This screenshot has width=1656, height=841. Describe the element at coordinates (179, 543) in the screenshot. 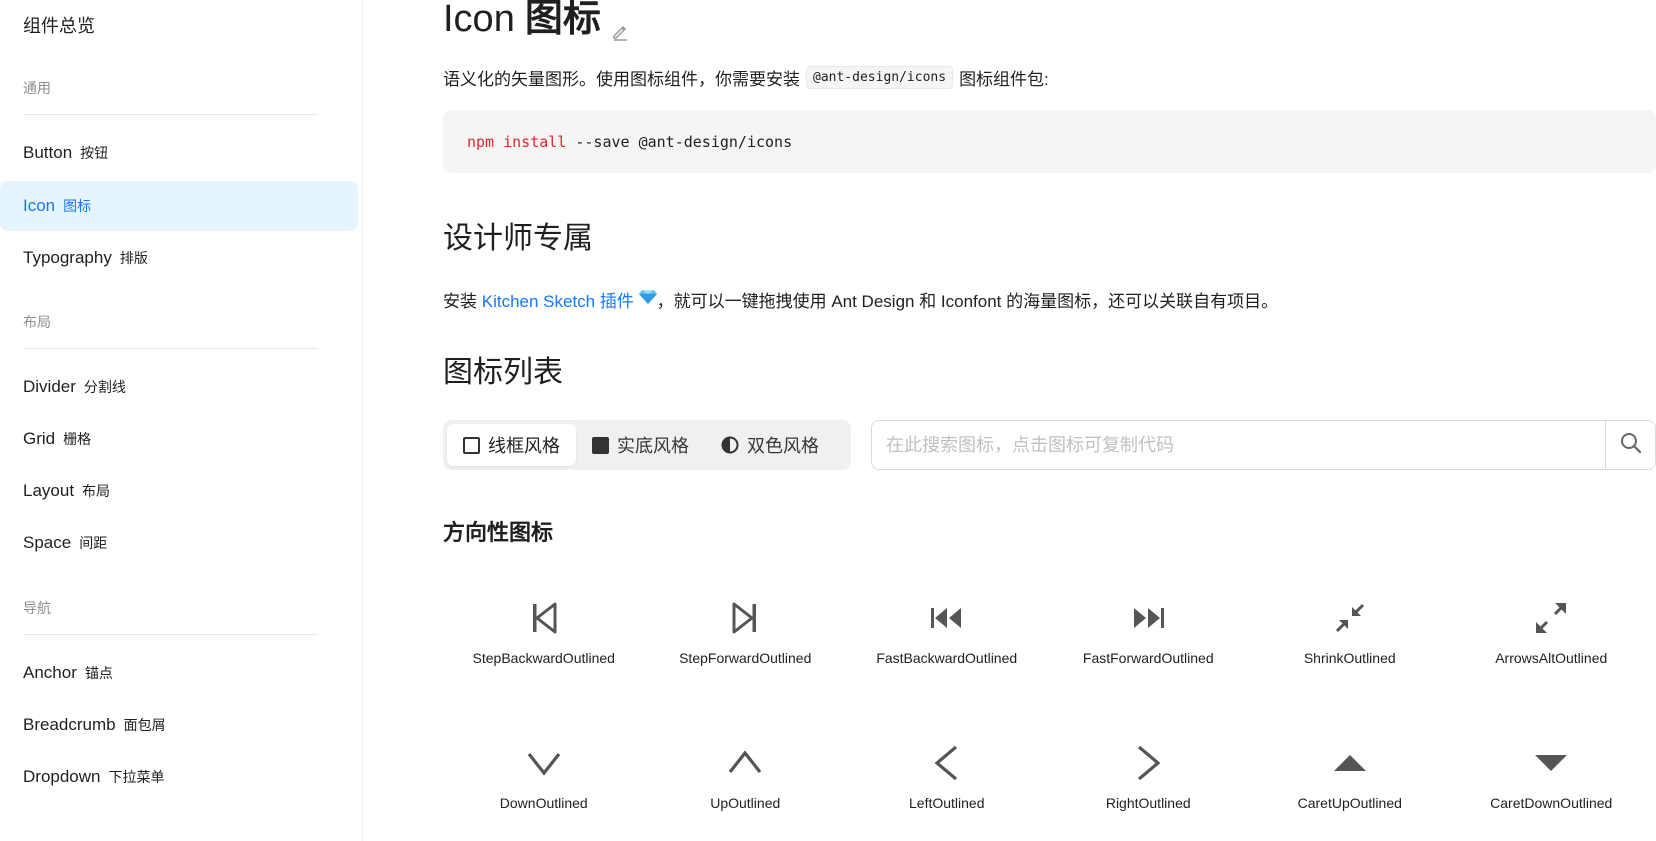

I see `sidebar-item-space: Space 间距` at that location.